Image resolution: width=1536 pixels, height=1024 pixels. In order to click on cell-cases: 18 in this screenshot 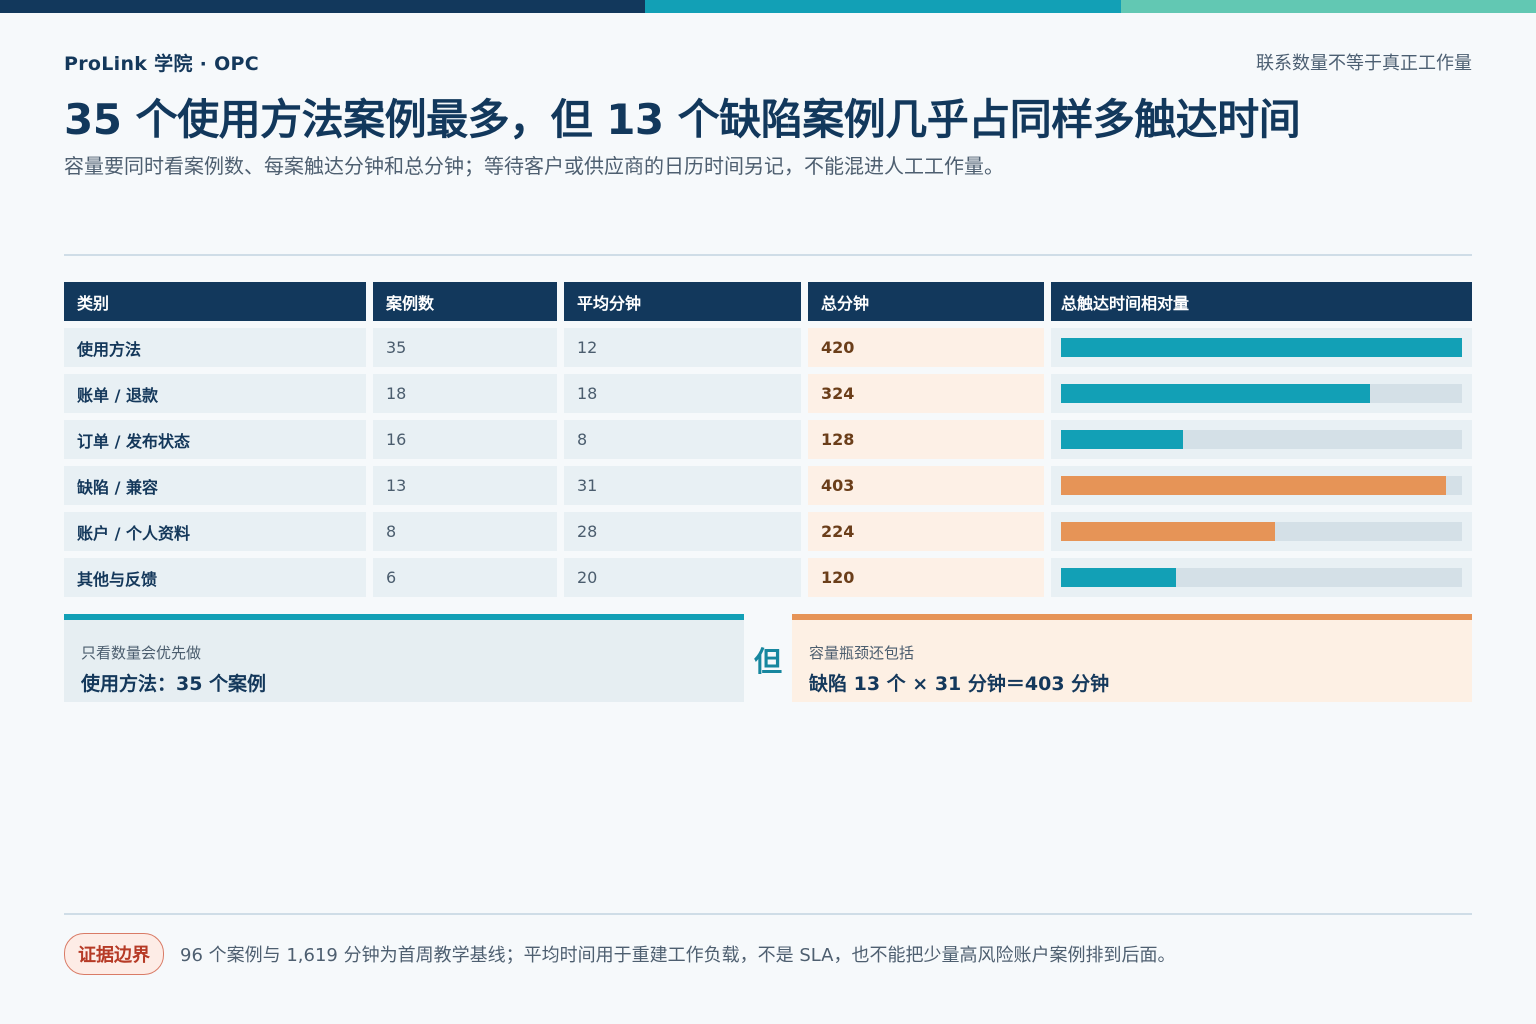, I will do `click(465, 393)`.